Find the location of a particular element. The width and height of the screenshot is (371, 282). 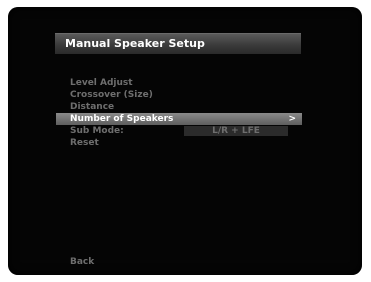

menu-item-label: Number of Speakers is located at coordinates (122, 119).